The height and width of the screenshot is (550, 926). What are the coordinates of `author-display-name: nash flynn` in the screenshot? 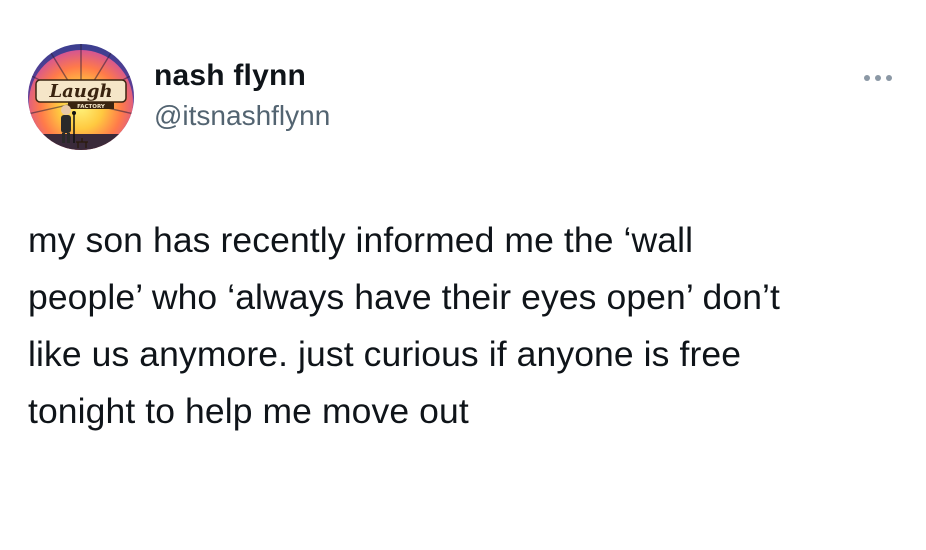 It's located at (242, 76).